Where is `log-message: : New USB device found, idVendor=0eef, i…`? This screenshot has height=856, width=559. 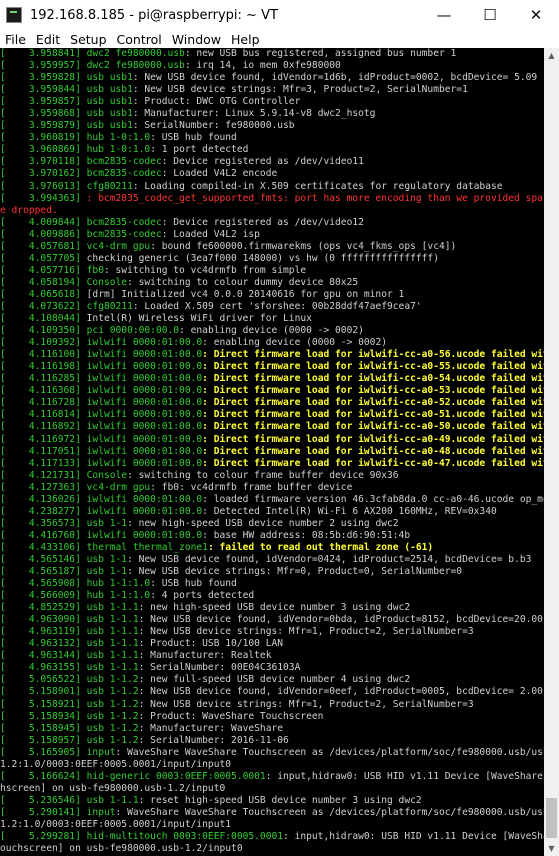
log-message: : New USB device found, idVendor=0eef, i… is located at coordinates (340, 692).